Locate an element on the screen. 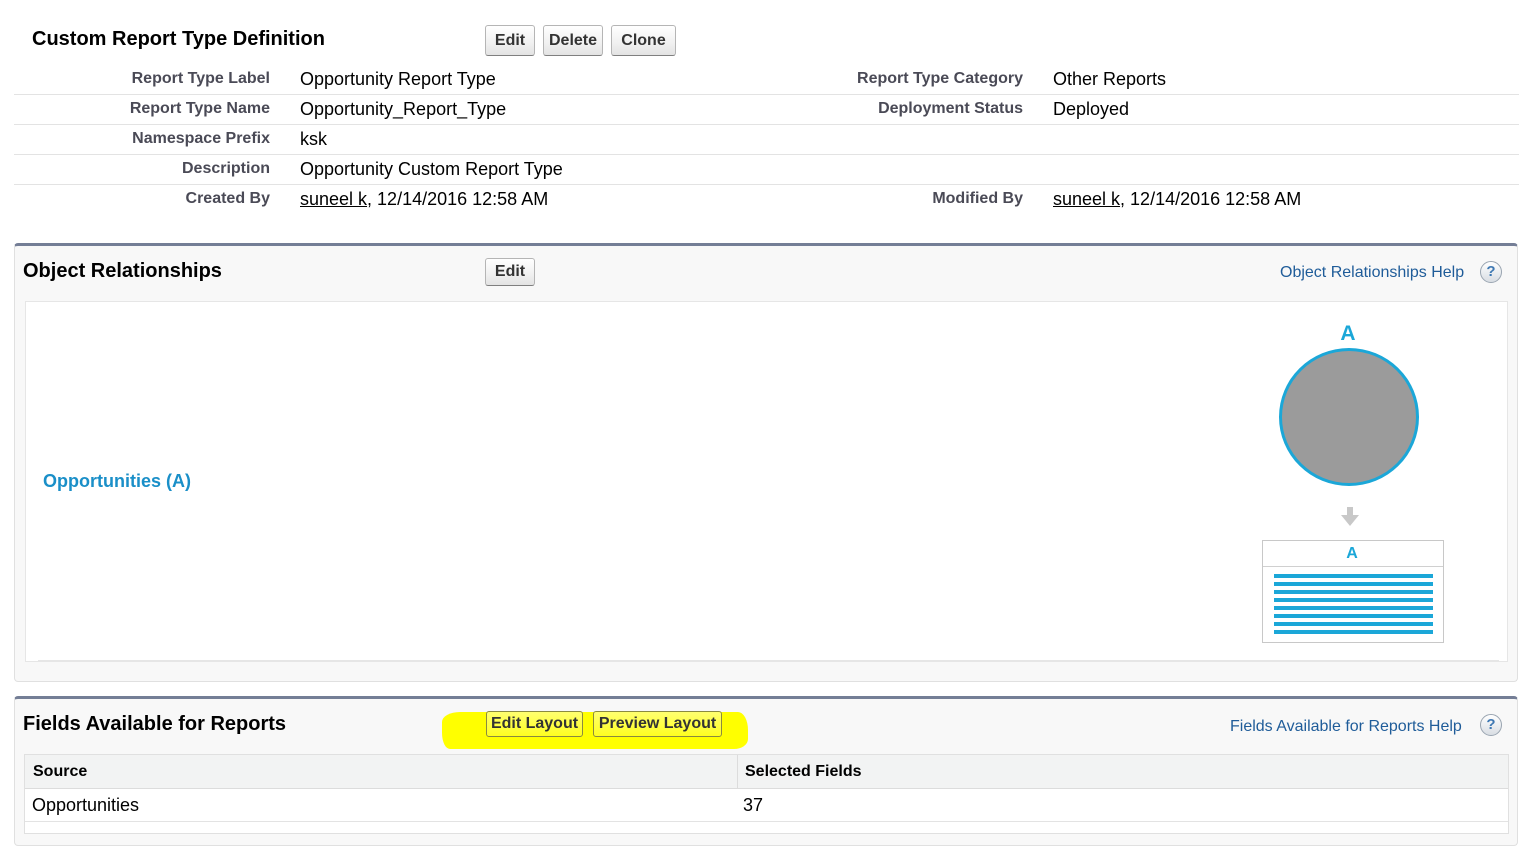 The height and width of the screenshot is (846, 1524). fields-available-title: Fields Available for Reports is located at coordinates (155, 724).